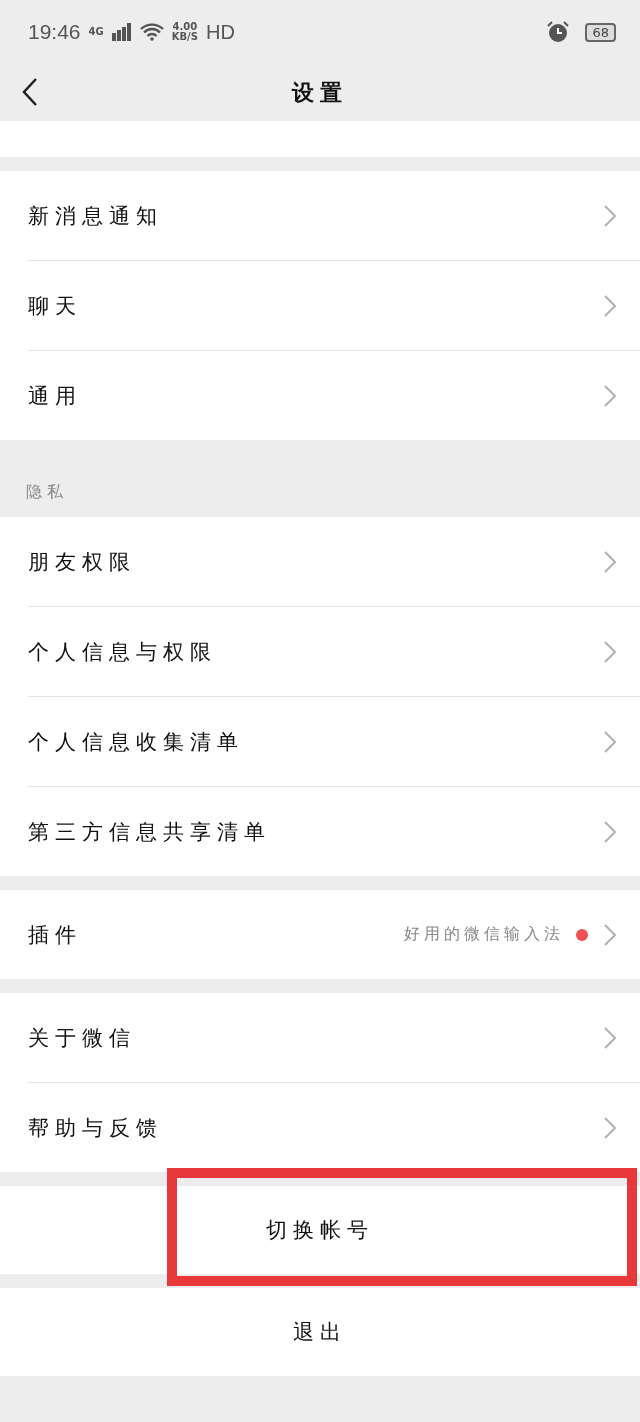 This screenshot has width=640, height=1422. What do you see at coordinates (184, 37) in the screenshot?
I see `speed-unit: KB/S` at bounding box center [184, 37].